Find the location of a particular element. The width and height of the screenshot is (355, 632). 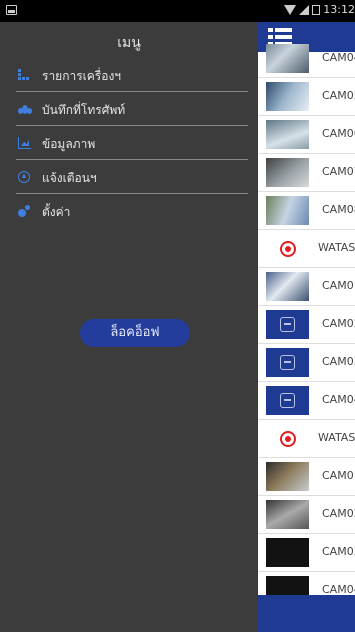

image-data-icon is located at coordinates (24, 143).